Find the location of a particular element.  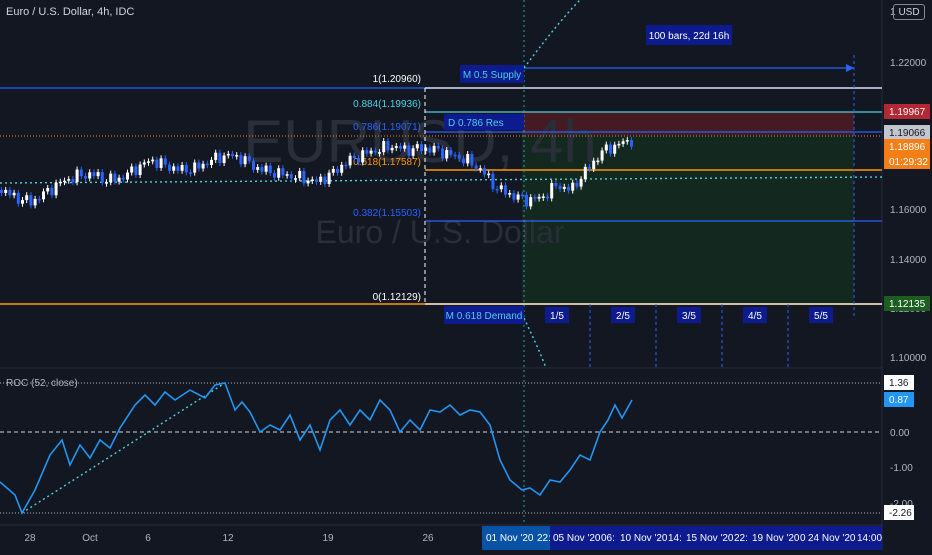

roc-badge-label: 0.87 is located at coordinates (899, 400).